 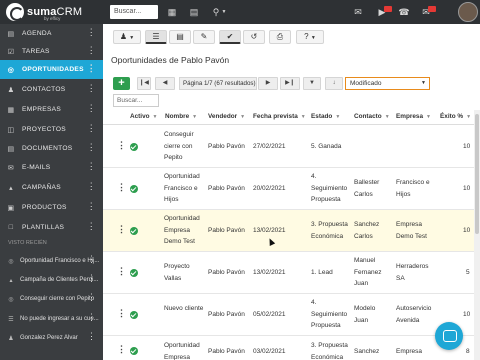 What do you see at coordinates (290, 83) in the screenshot?
I see `last-page-button: ▶❙` at bounding box center [290, 83].